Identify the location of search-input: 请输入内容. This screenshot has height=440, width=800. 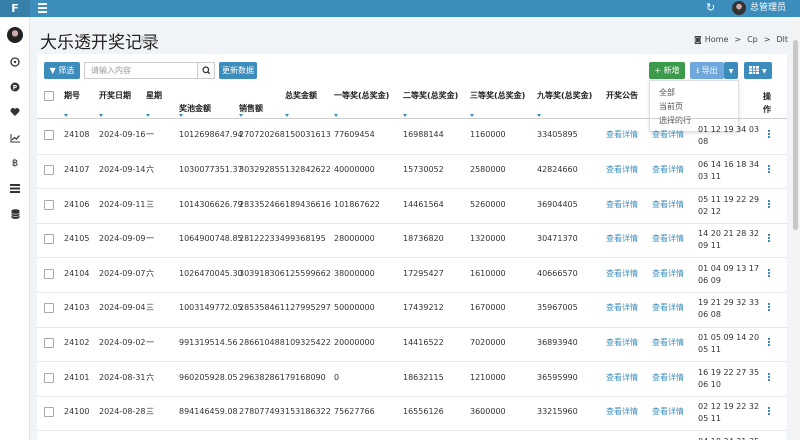
(141, 70).